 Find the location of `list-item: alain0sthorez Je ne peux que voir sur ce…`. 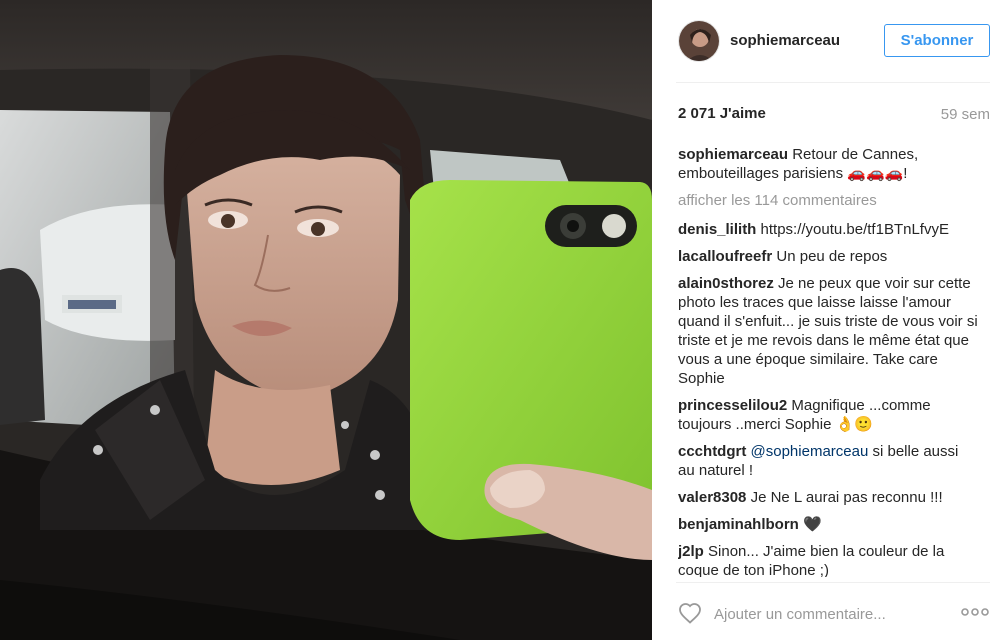

list-item: alain0sthorez Je ne peux que voir sur ce… is located at coordinates (828, 331).